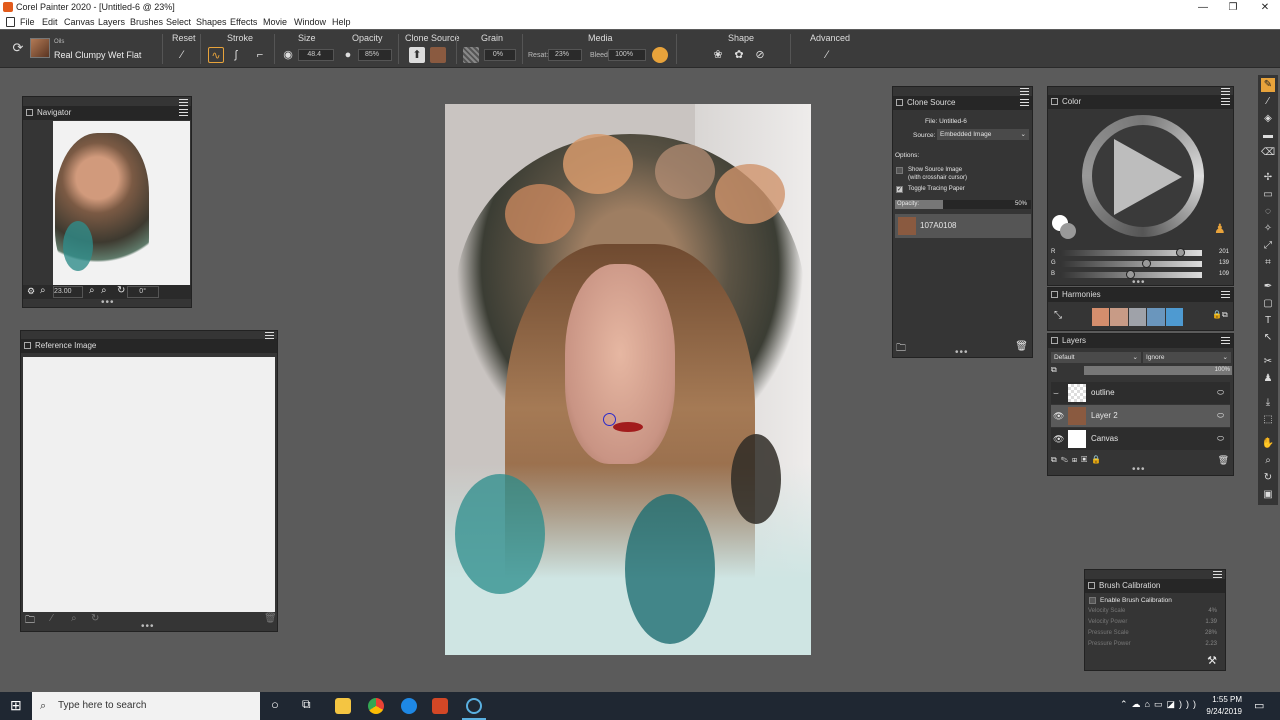 The height and width of the screenshot is (720, 1280). Describe the element at coordinates (899, 189) in the screenshot. I see `toggle-tracing-checkbox: ✓` at that location.